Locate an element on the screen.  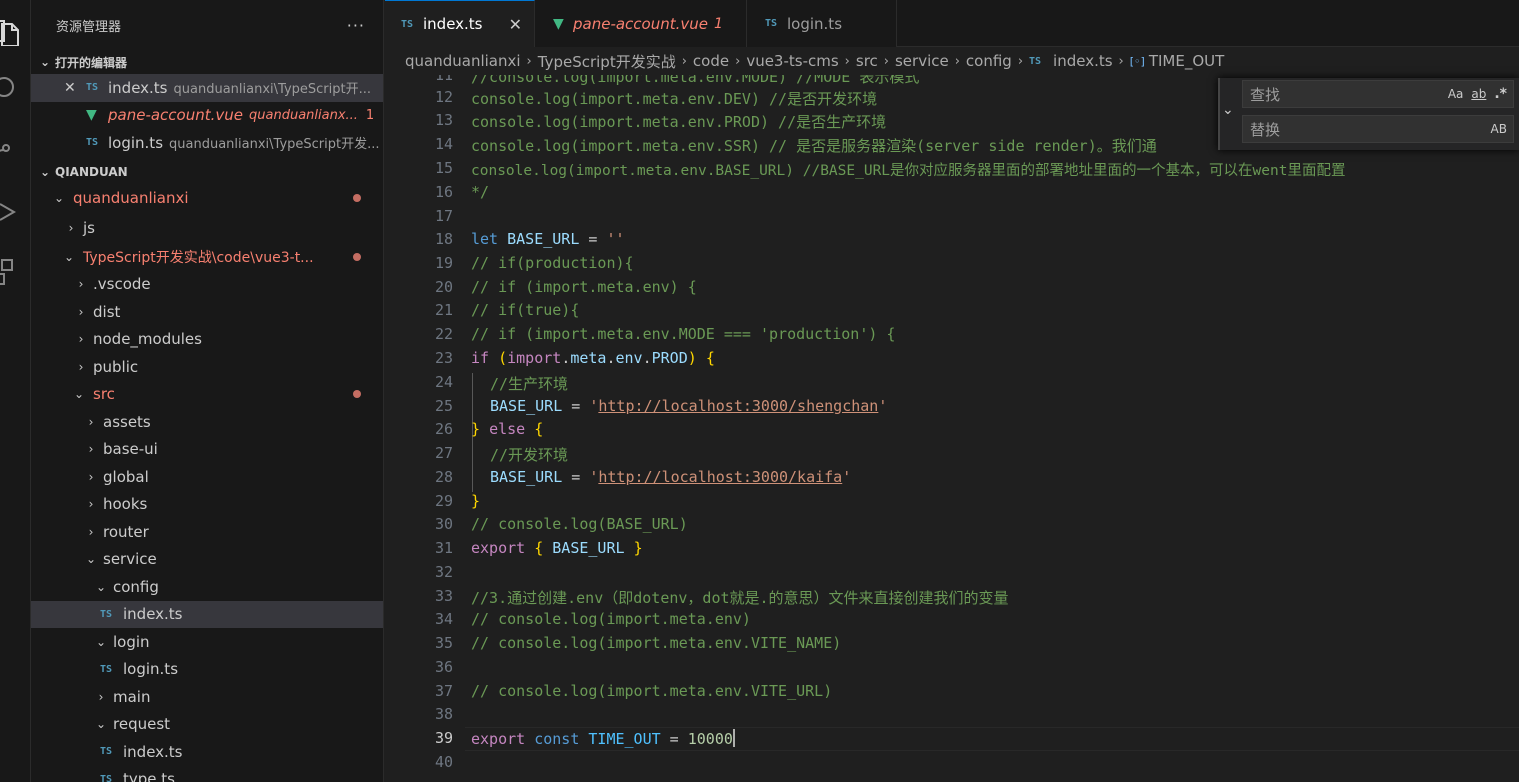
code-line: // console.log(import.meta.env) is located at coordinates (611, 619).